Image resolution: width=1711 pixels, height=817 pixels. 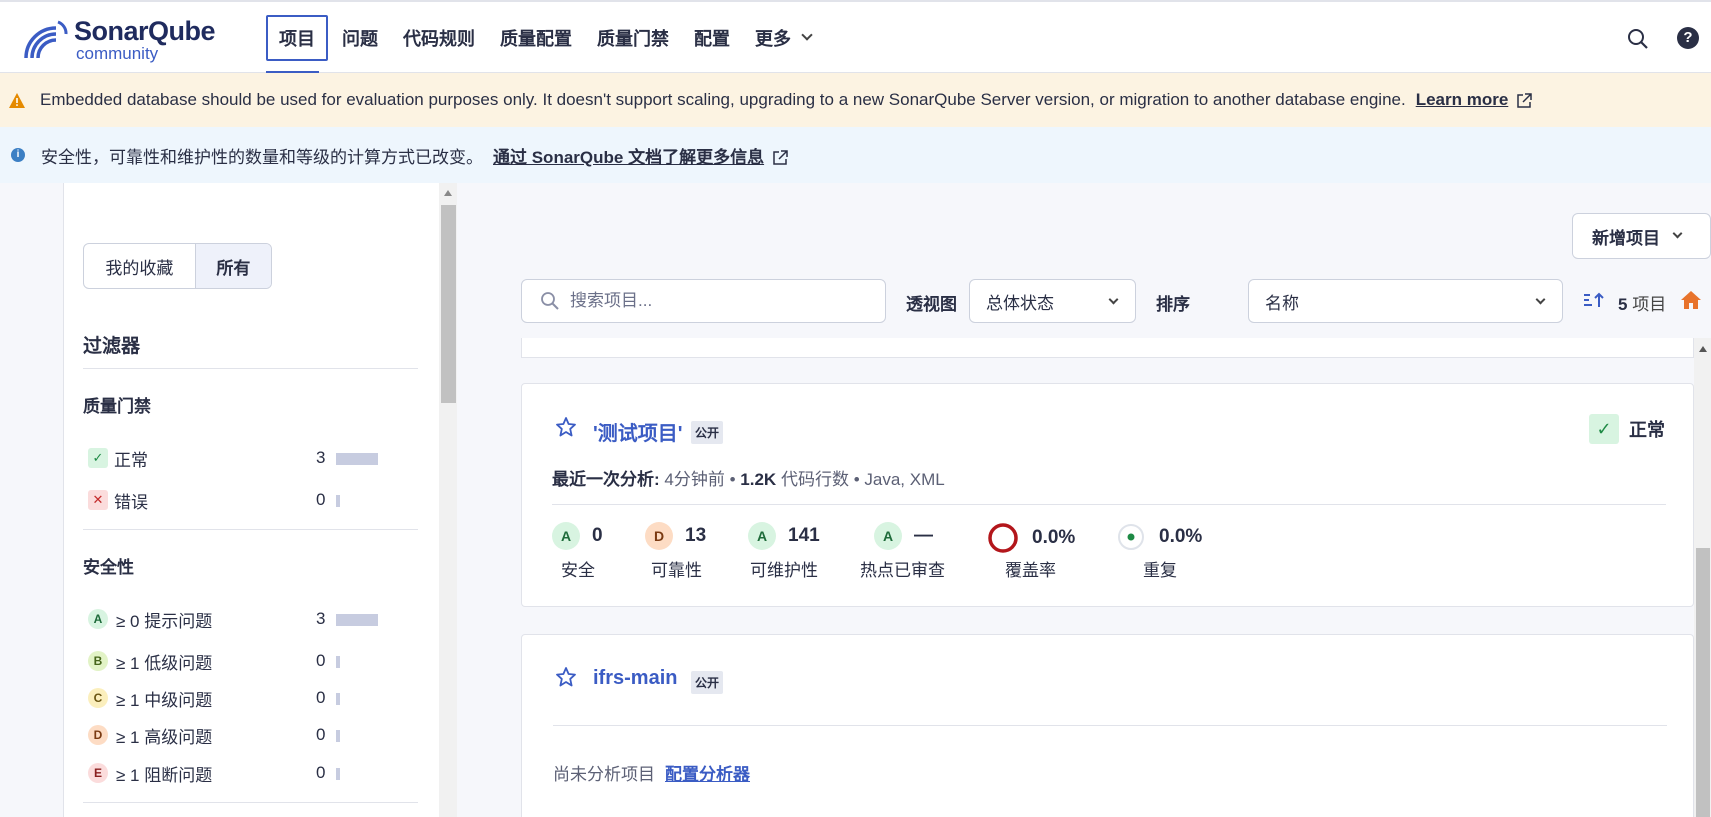 I want to click on filter-quality-gate-ok: ✓ 正常 3, so click(x=238, y=458).